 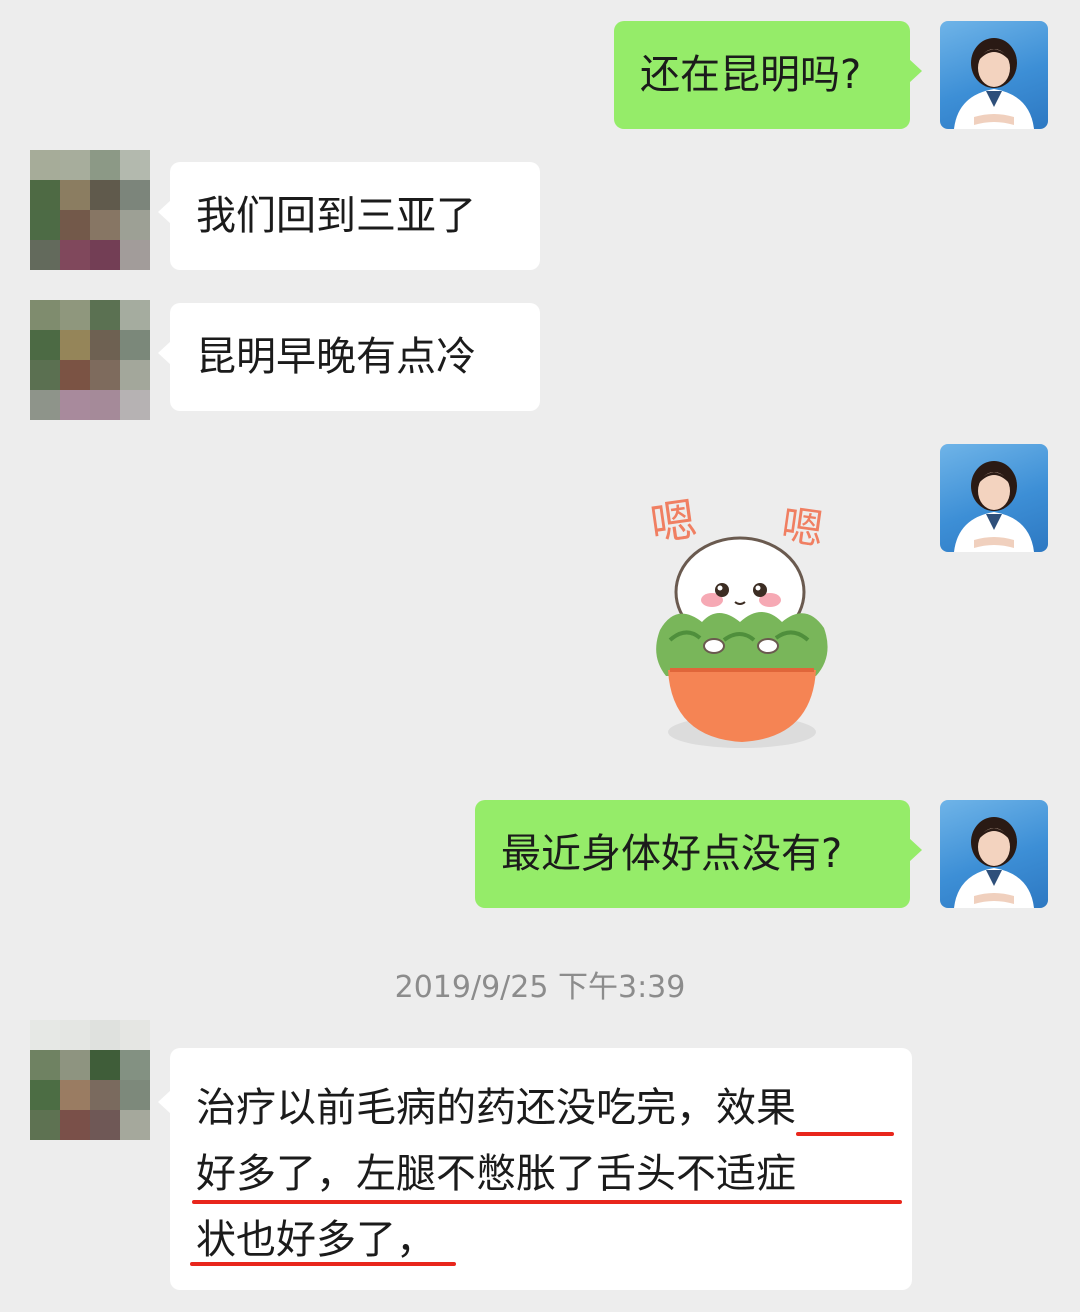 What do you see at coordinates (751, 75) in the screenshot?
I see `message-text: 还在昆明吗?` at bounding box center [751, 75].